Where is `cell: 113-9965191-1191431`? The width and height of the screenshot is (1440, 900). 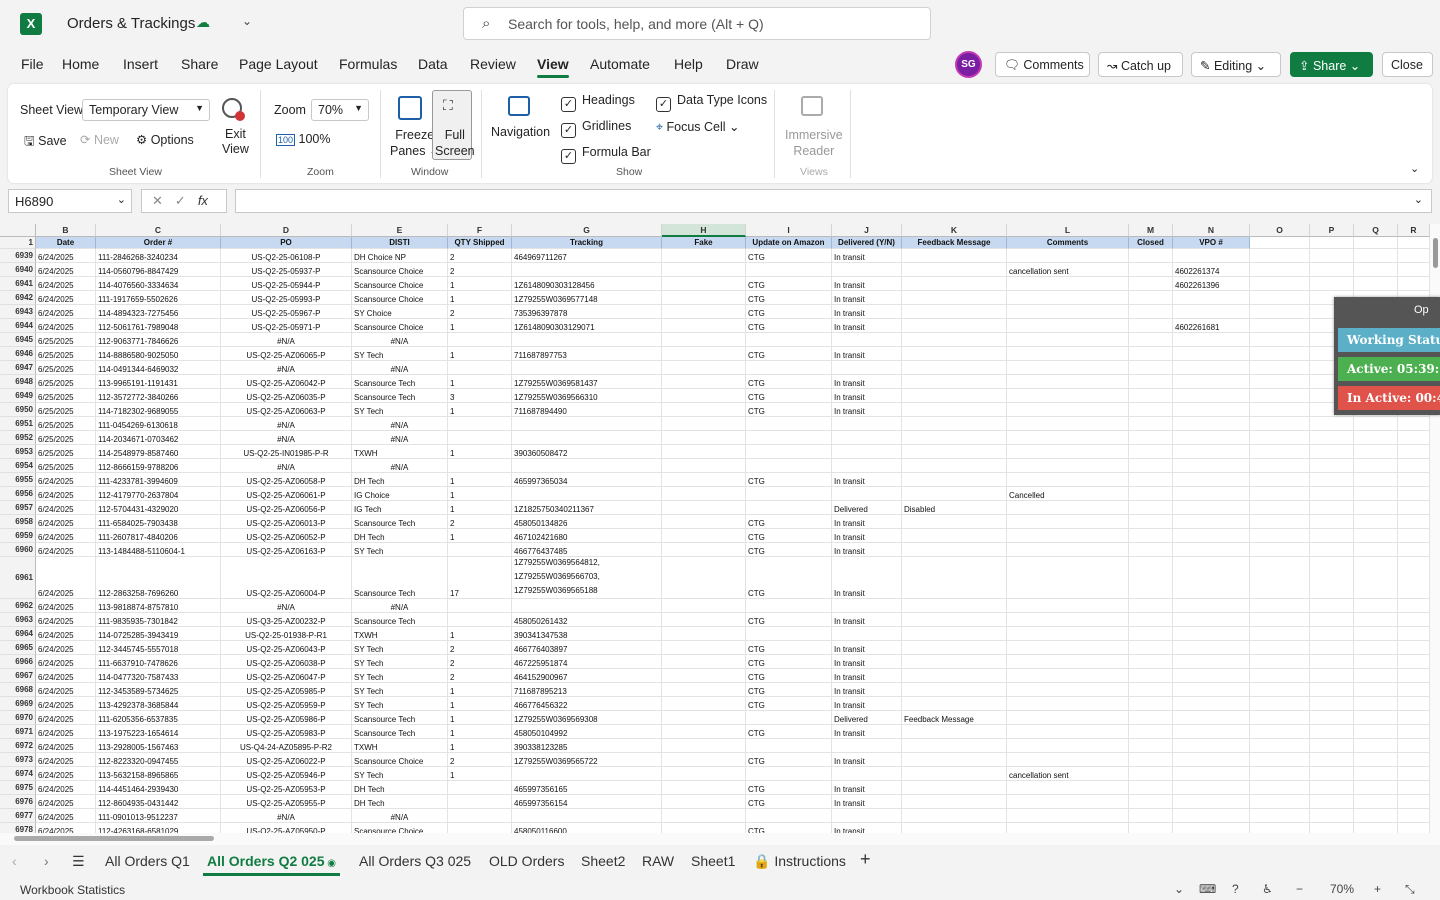 cell: 113-9965191-1191431 is located at coordinates (158, 382).